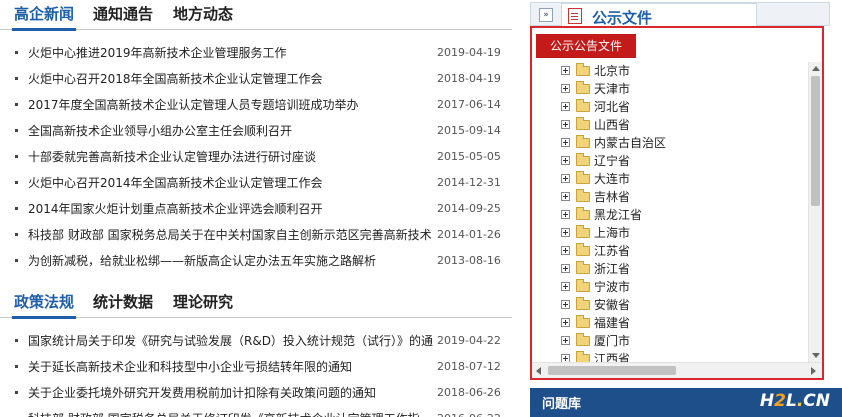 This screenshot has width=842, height=417. What do you see at coordinates (469, 366) in the screenshot?
I see `news-date: 2018-07-12` at bounding box center [469, 366].